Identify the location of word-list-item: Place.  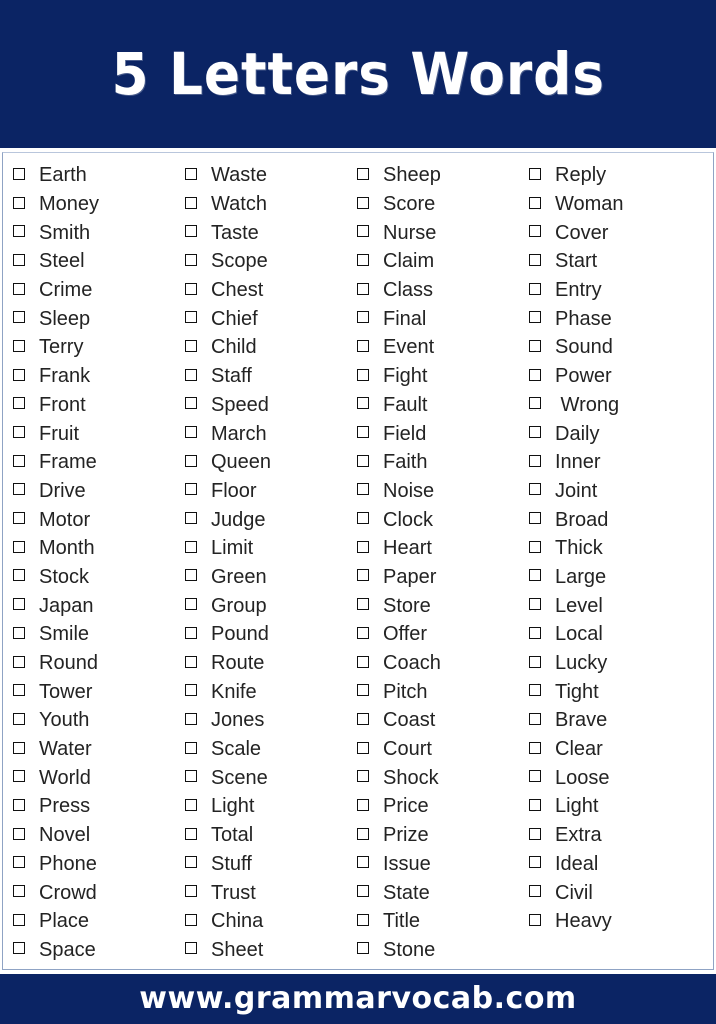
(89, 921).